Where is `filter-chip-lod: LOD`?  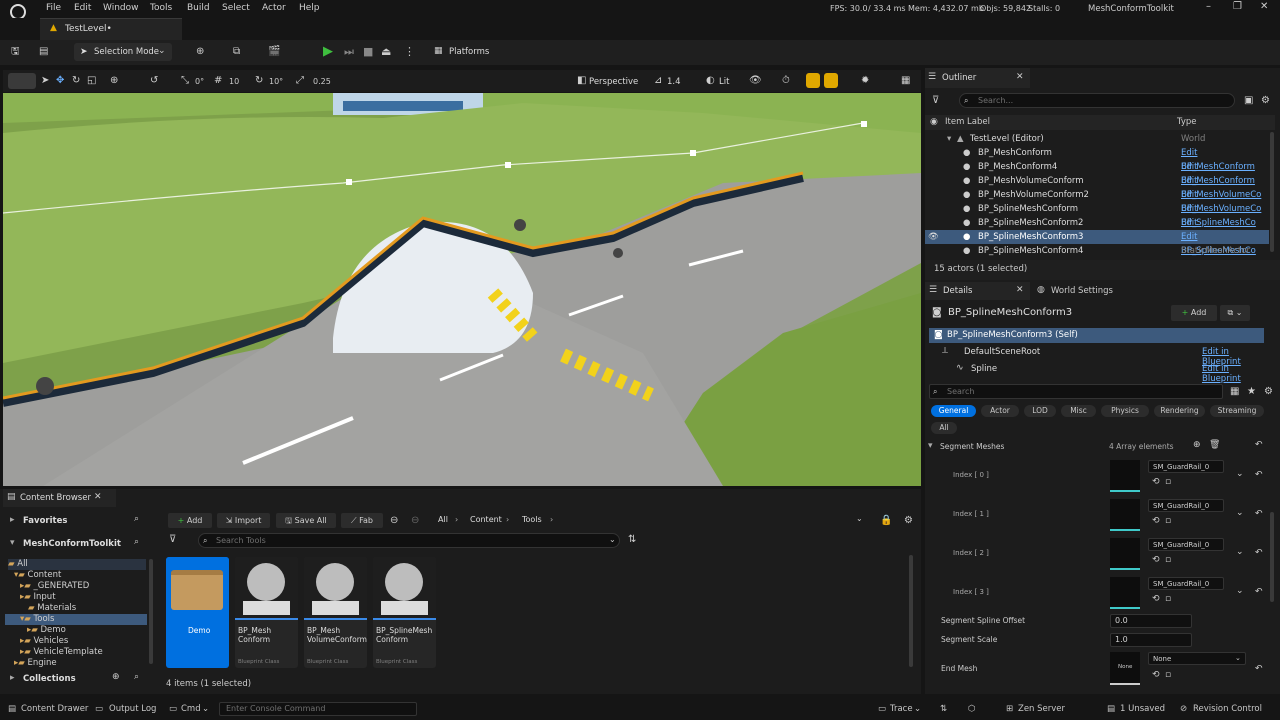
filter-chip-lod: LOD is located at coordinates (1040, 411).